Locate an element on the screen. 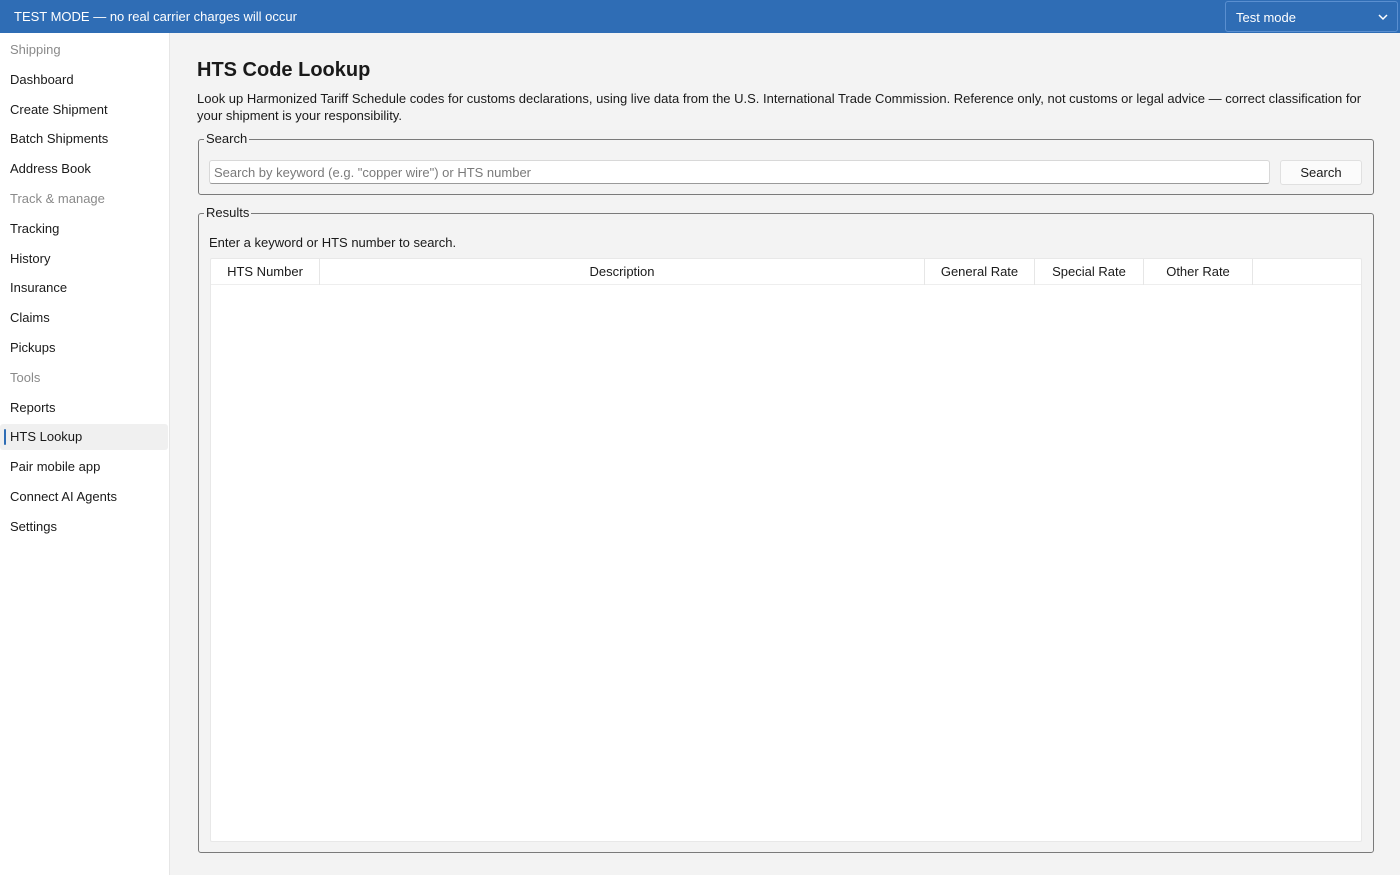  sidebar-item-label: Pair mobile app is located at coordinates (55, 467).